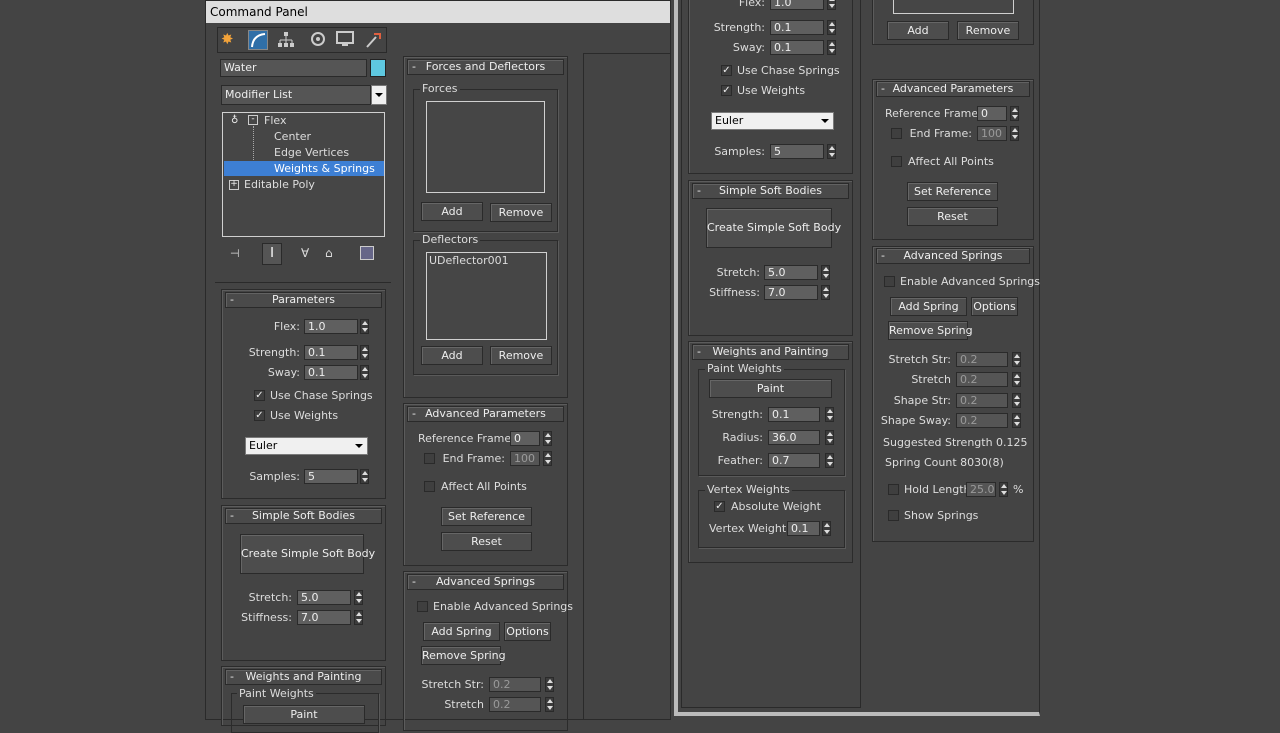  I want to click on flex-field: 1.0, so click(331, 326).